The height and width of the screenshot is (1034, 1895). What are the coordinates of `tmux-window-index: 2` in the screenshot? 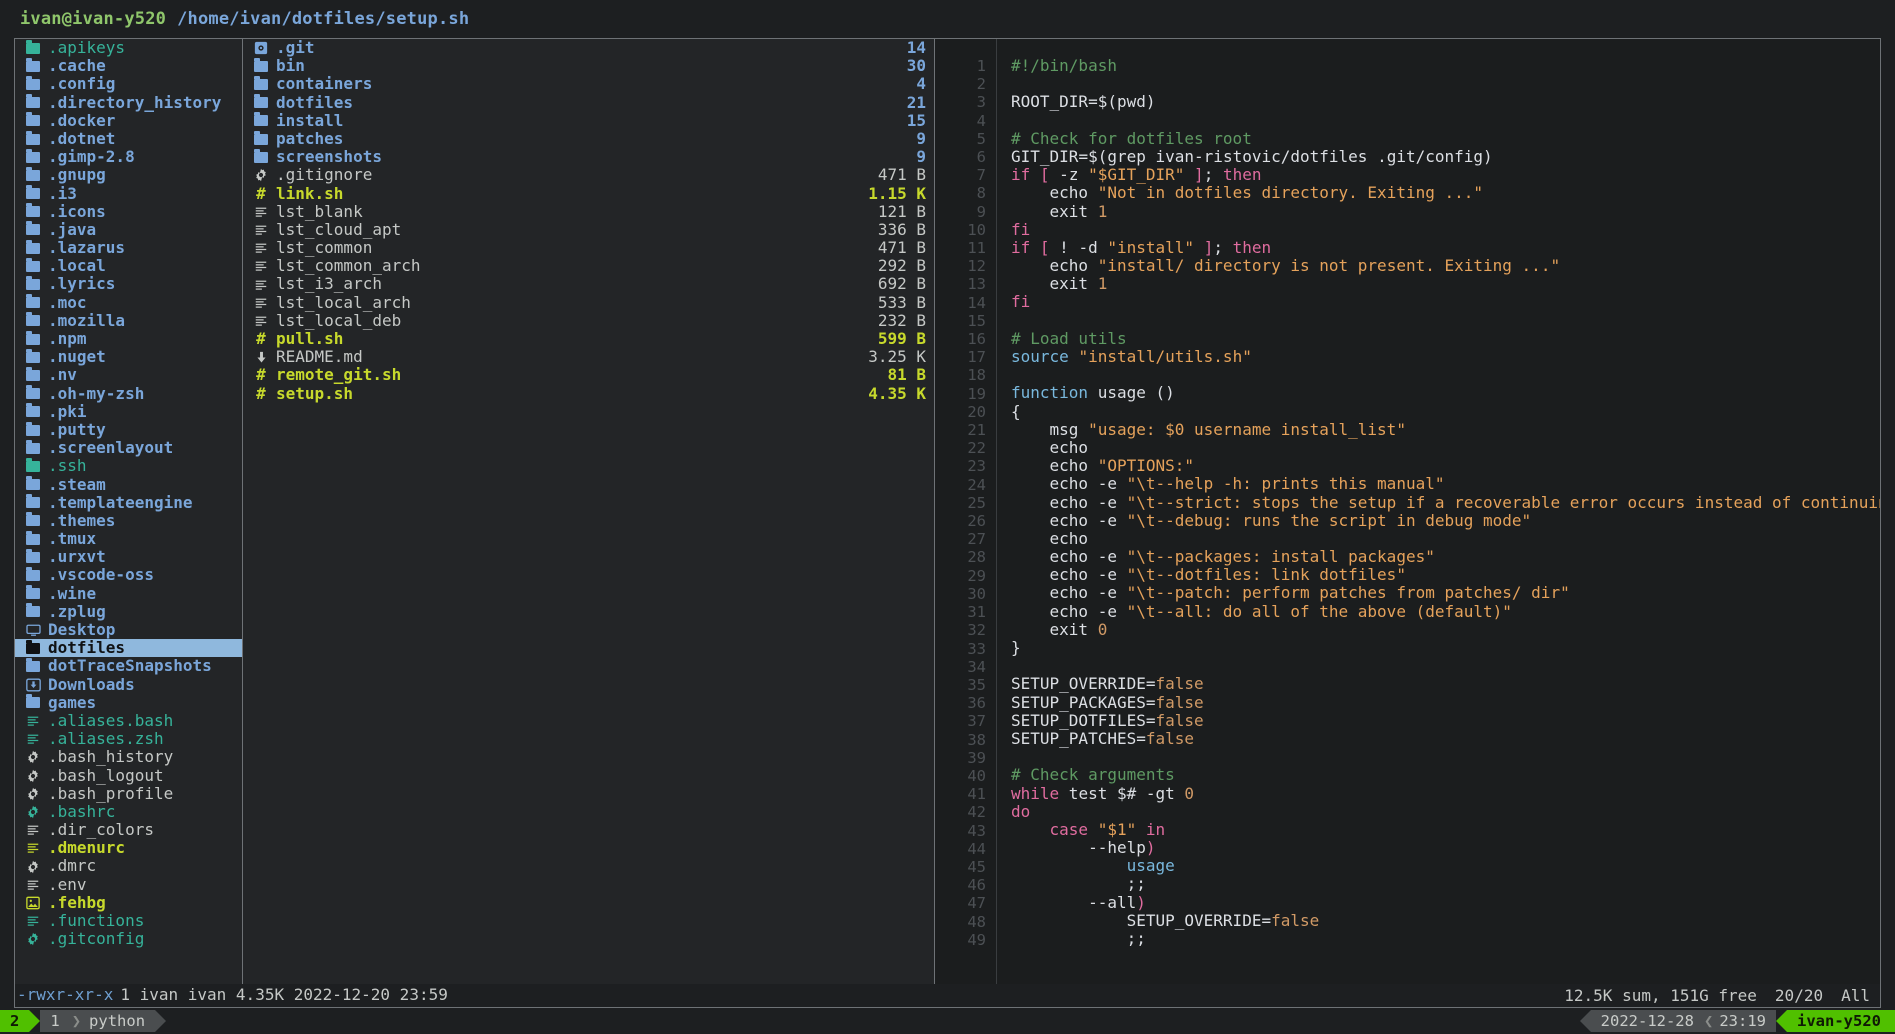 It's located at (15, 1021).